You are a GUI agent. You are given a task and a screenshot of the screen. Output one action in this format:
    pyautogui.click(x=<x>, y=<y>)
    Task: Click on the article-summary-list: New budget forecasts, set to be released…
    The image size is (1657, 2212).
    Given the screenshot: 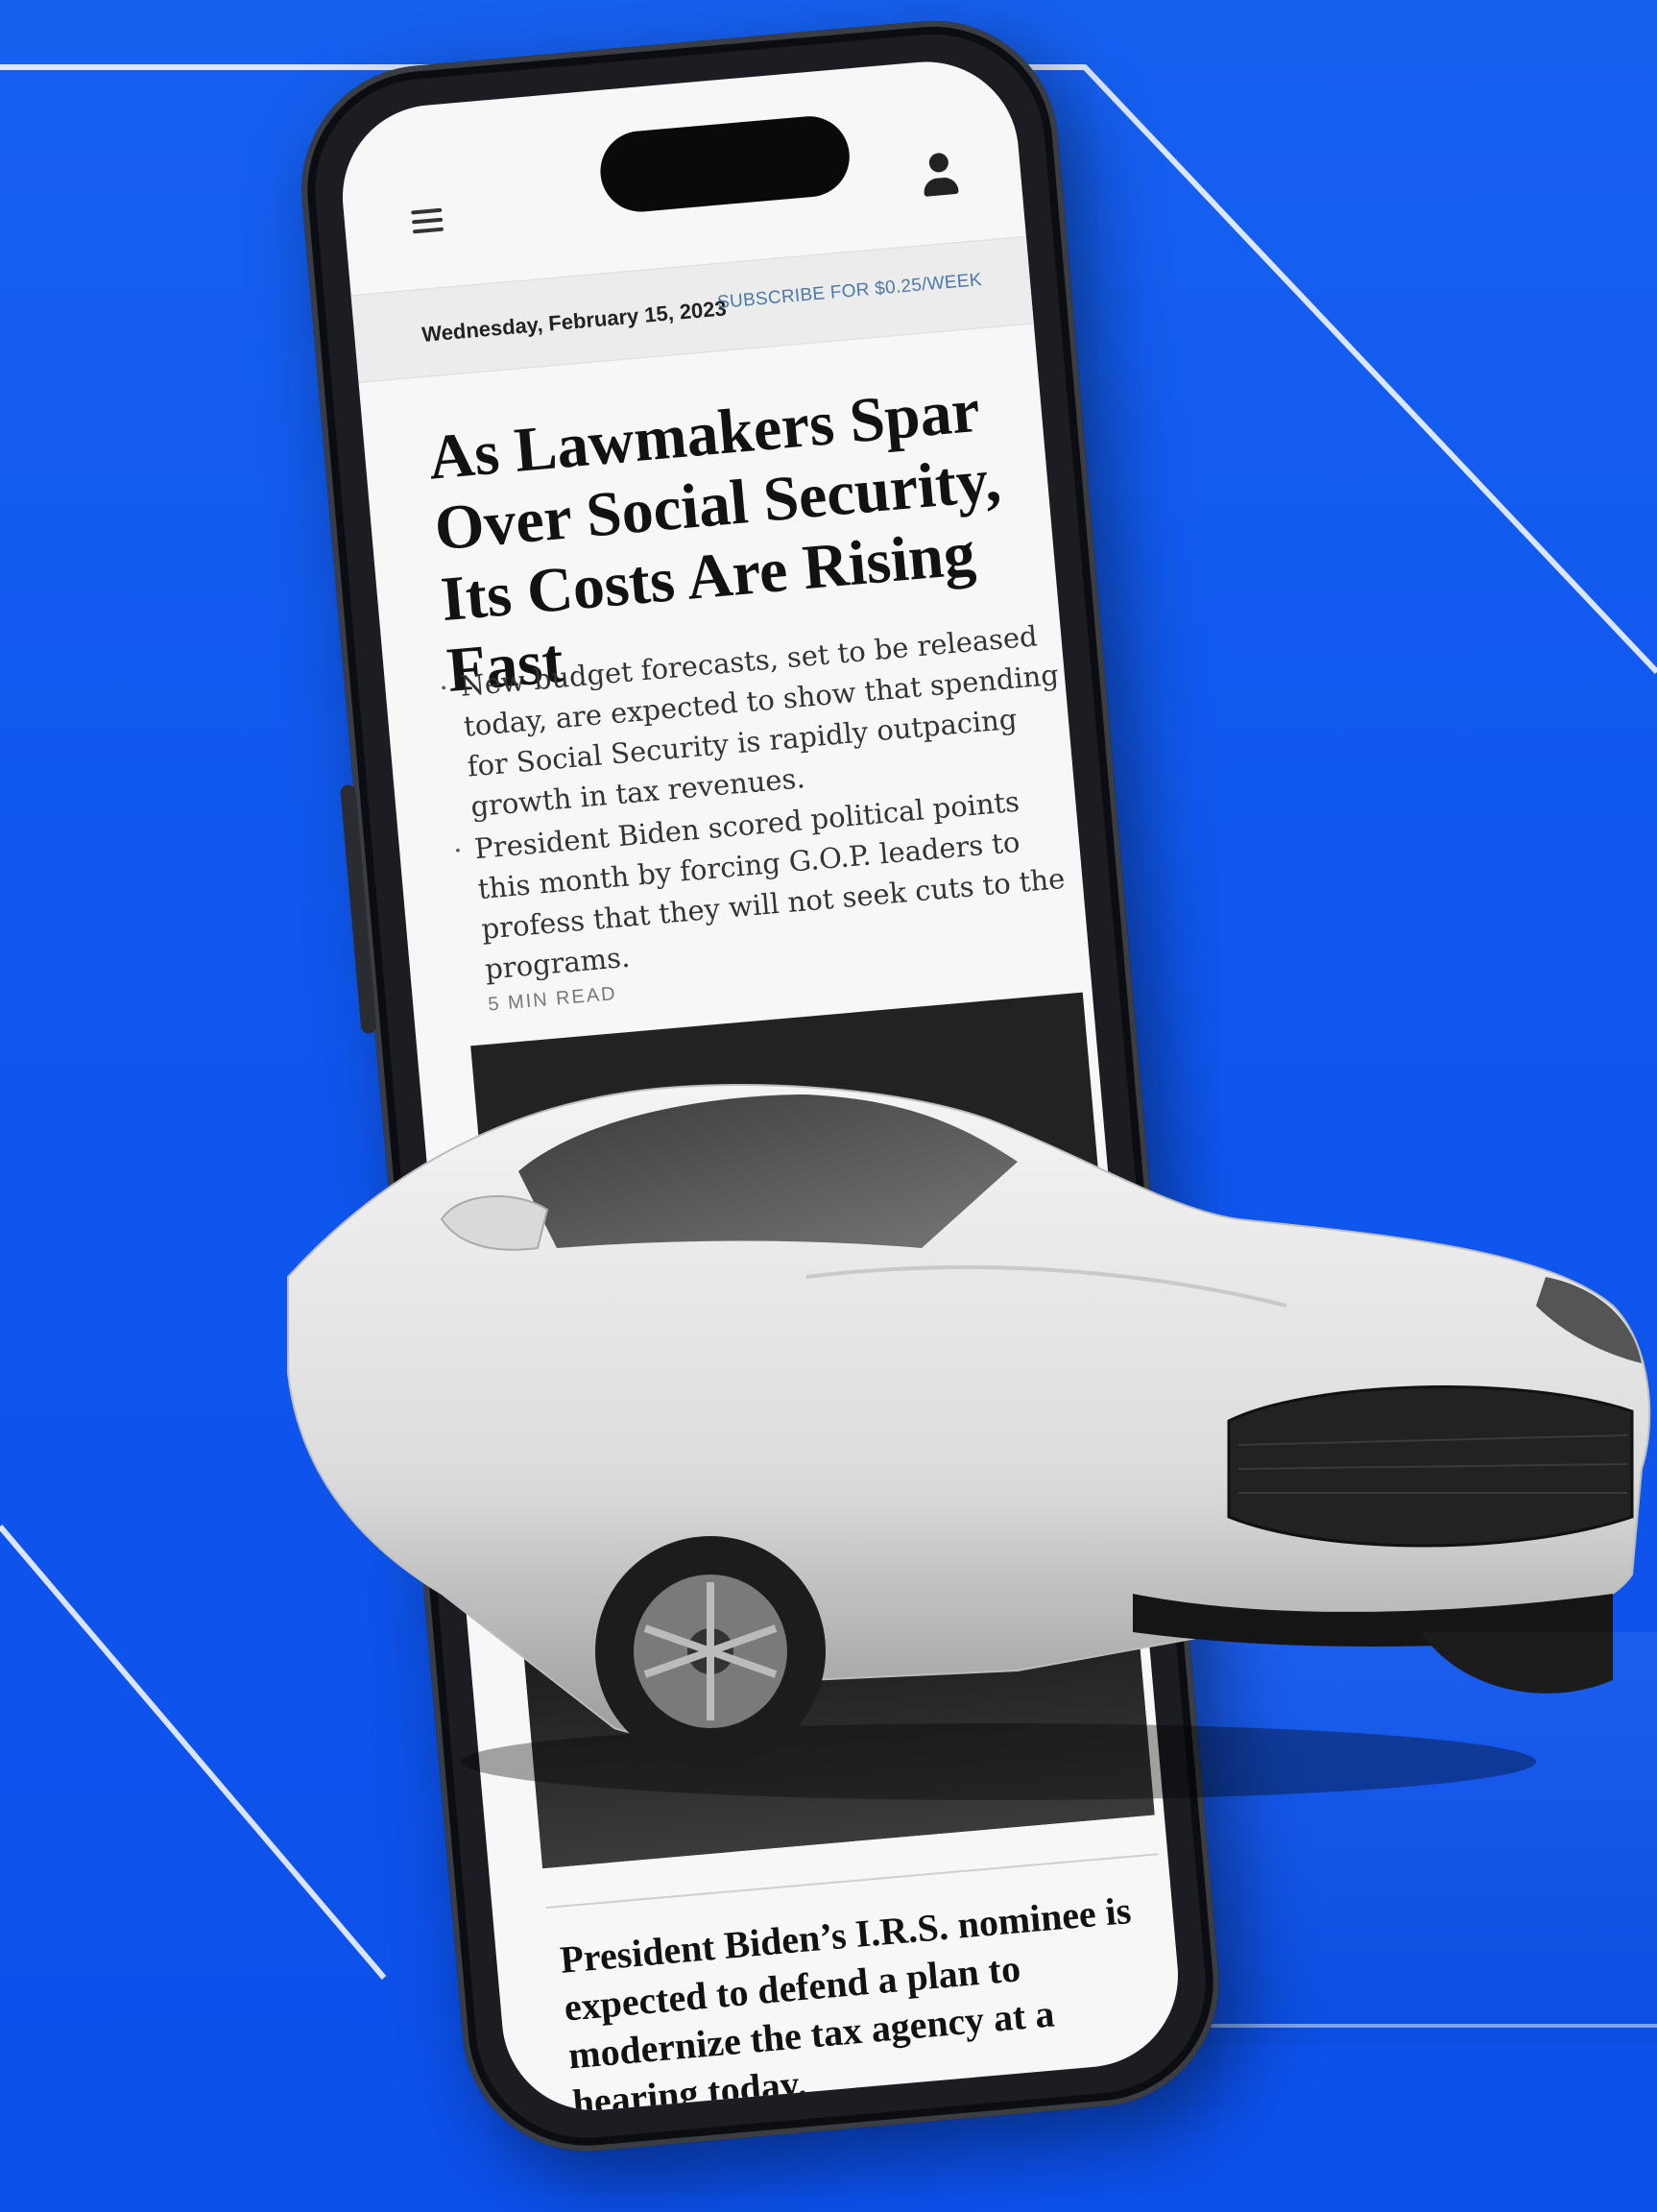 What is the action you would take?
    pyautogui.click(x=763, y=803)
    